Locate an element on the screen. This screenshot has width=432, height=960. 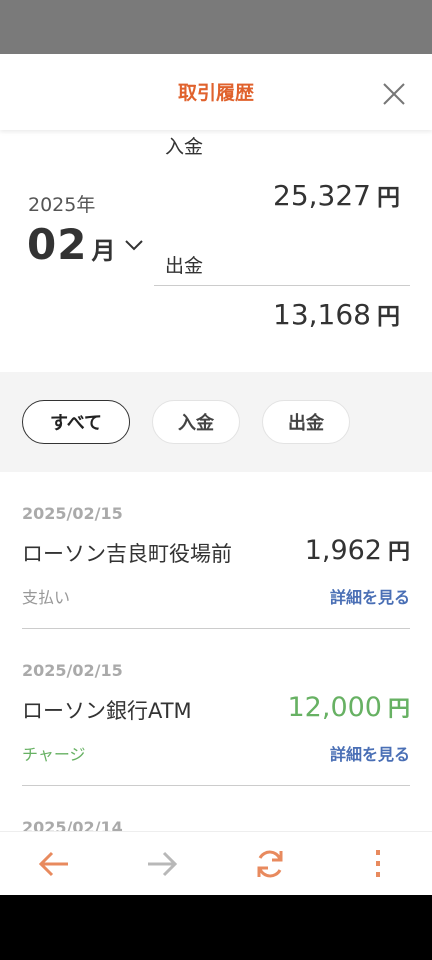
refresh-icon is located at coordinates (270, 864).